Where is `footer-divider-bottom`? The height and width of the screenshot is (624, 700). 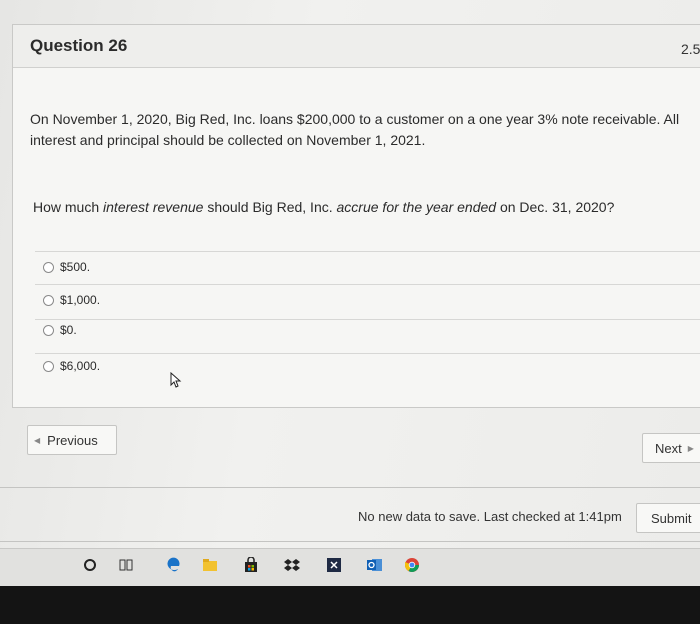 footer-divider-bottom is located at coordinates (350, 541).